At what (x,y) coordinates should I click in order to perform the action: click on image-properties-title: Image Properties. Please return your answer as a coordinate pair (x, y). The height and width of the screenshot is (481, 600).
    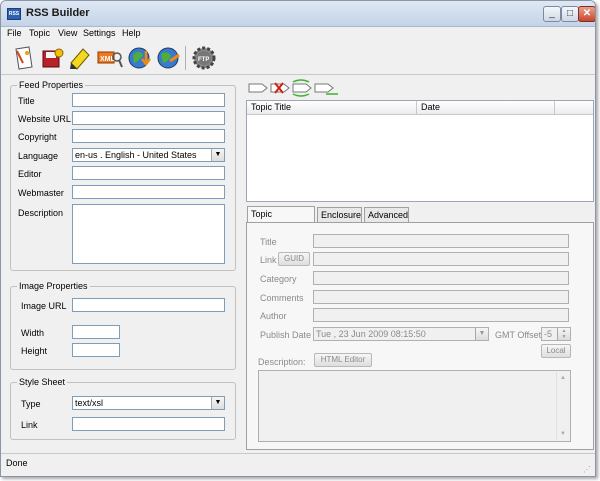
    Looking at the image, I should click on (53, 286).